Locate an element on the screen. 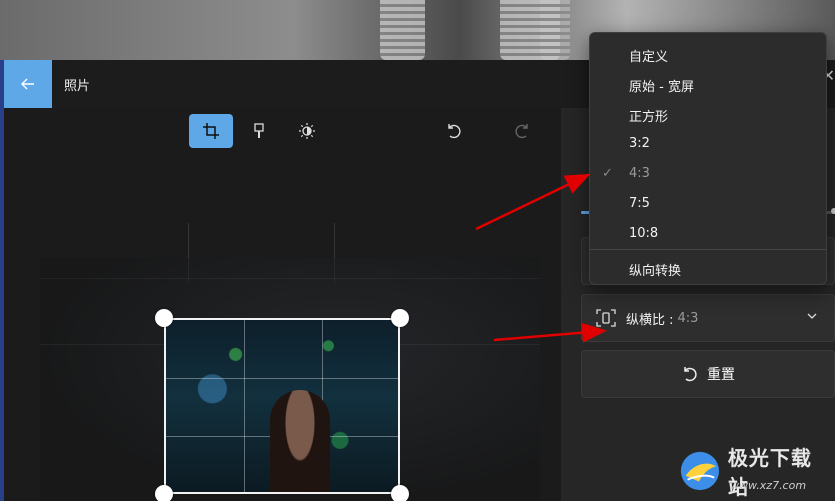 Image resolution: width=835 pixels, height=501 pixels. reset-label: 重置 is located at coordinates (721, 375).